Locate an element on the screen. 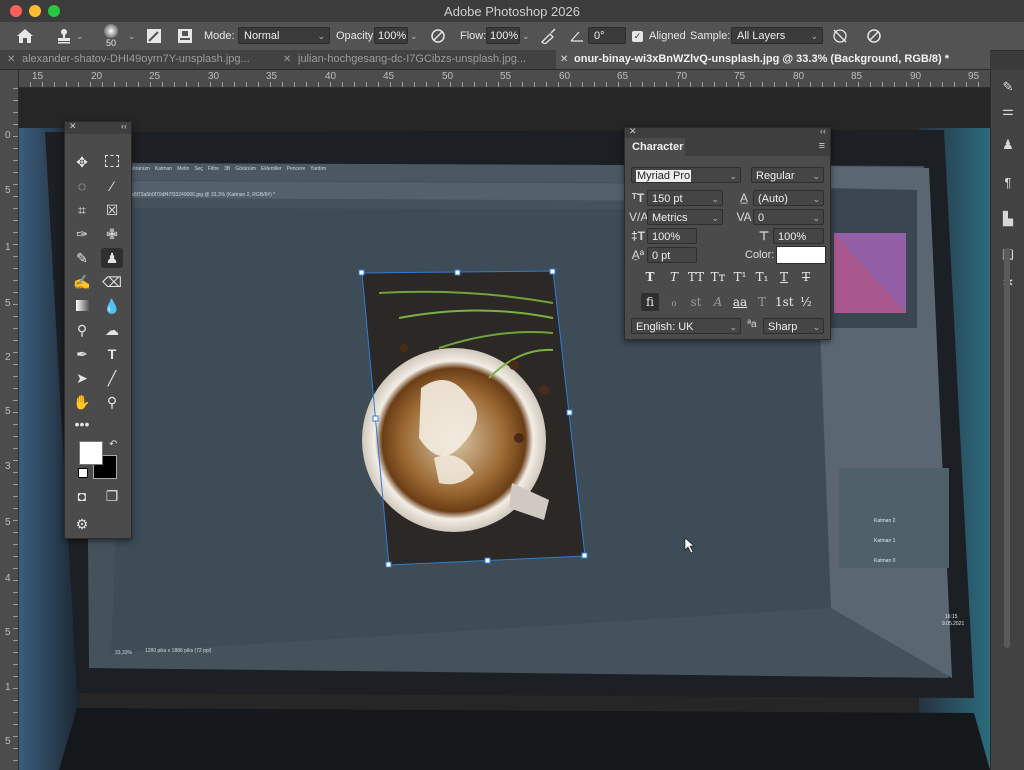 The image size is (1024, 770). frame-tool-icon: ☒ is located at coordinates (112, 210).